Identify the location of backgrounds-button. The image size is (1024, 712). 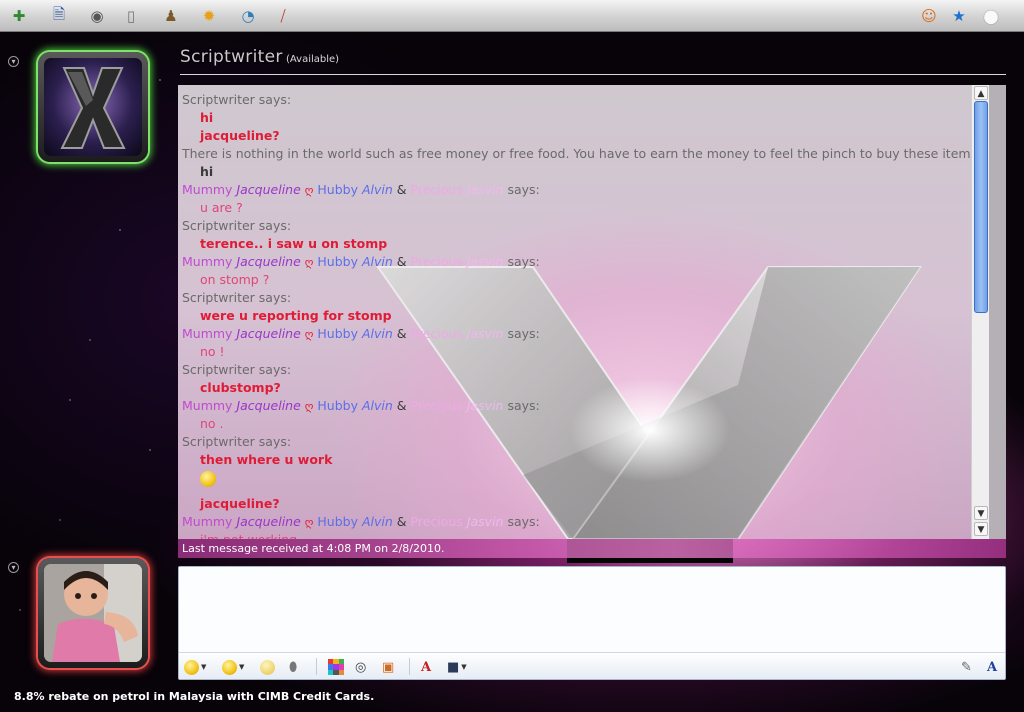
(336, 667).